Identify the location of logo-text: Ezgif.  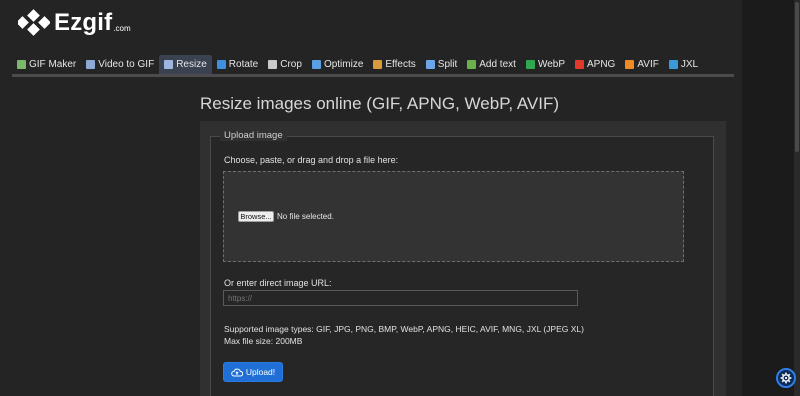
(83, 22).